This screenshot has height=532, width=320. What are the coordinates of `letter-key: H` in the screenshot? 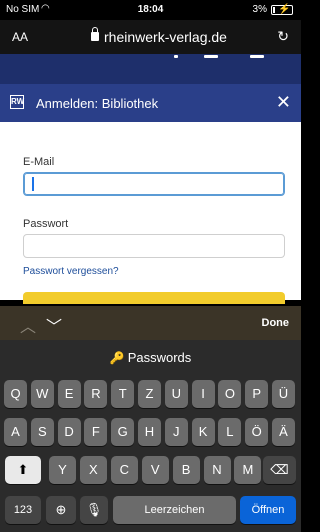 It's located at (149, 432).